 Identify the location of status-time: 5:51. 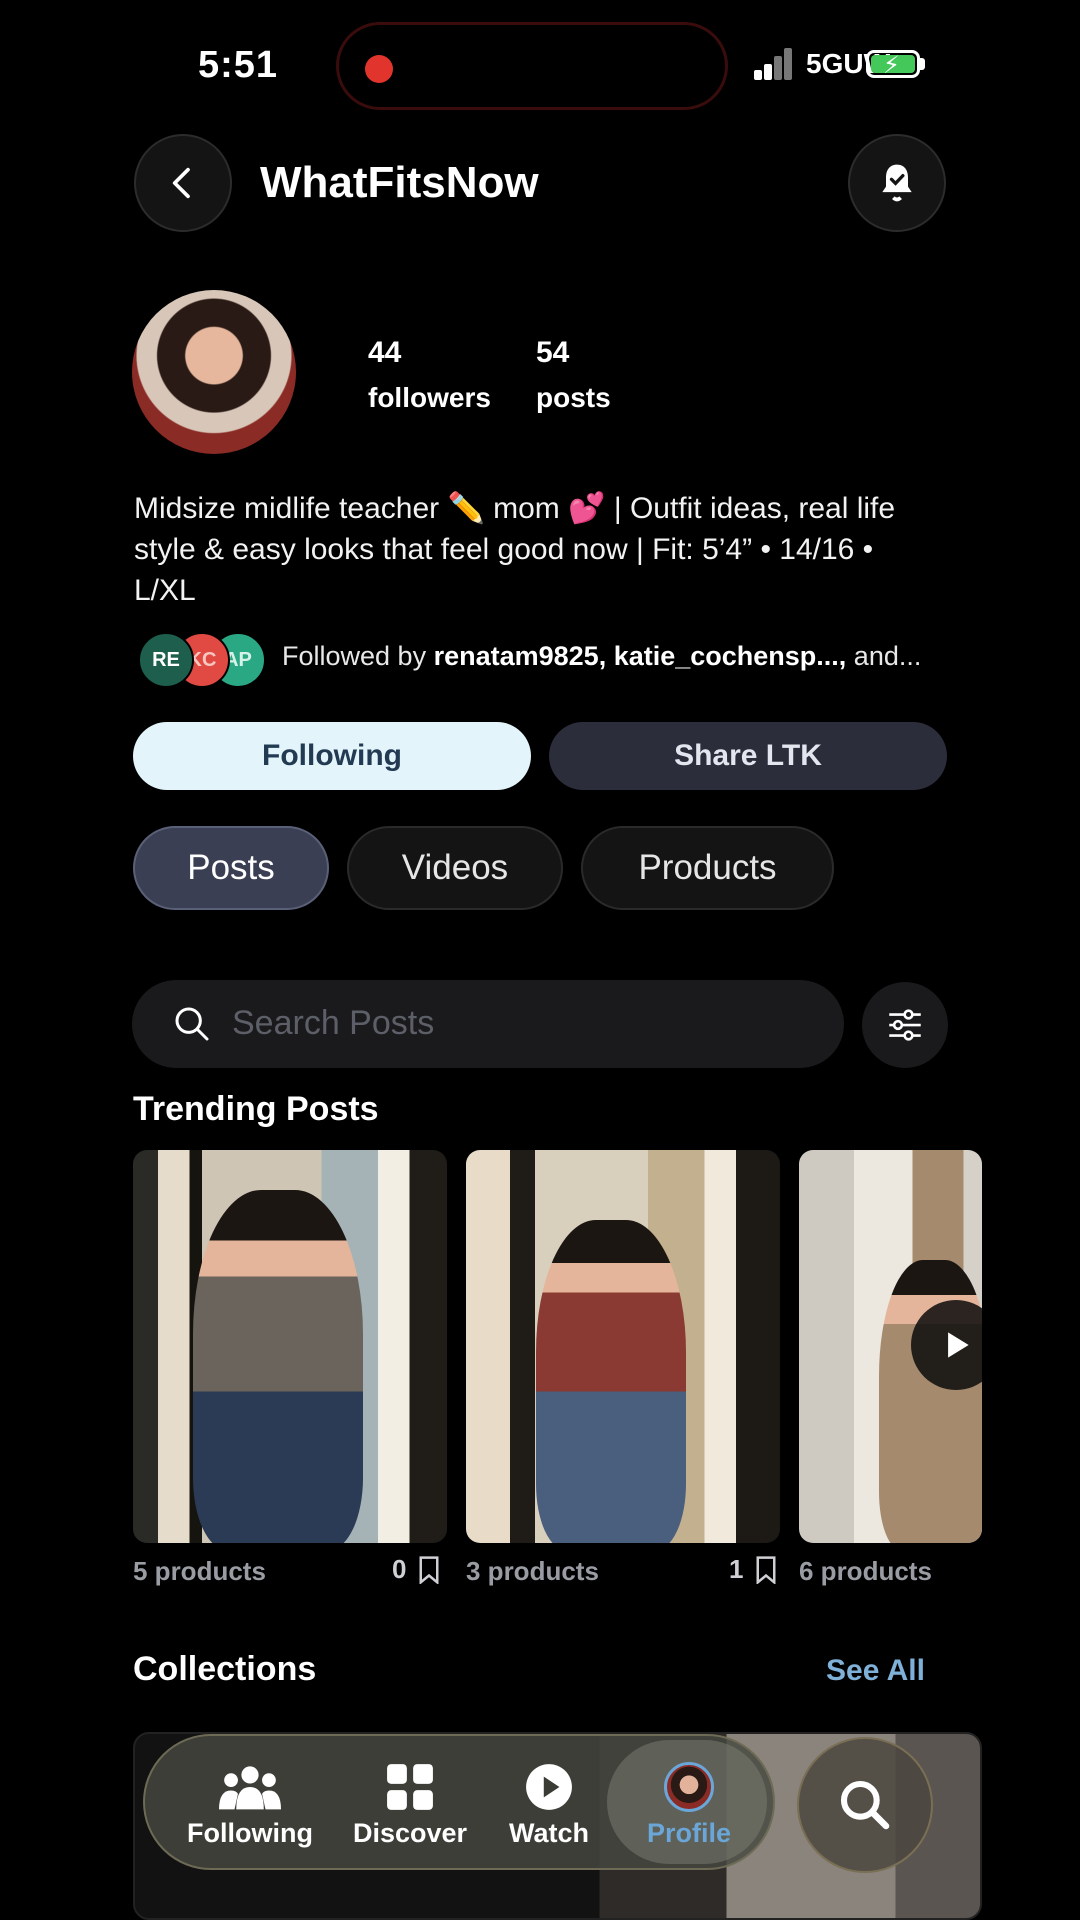
(238, 65).